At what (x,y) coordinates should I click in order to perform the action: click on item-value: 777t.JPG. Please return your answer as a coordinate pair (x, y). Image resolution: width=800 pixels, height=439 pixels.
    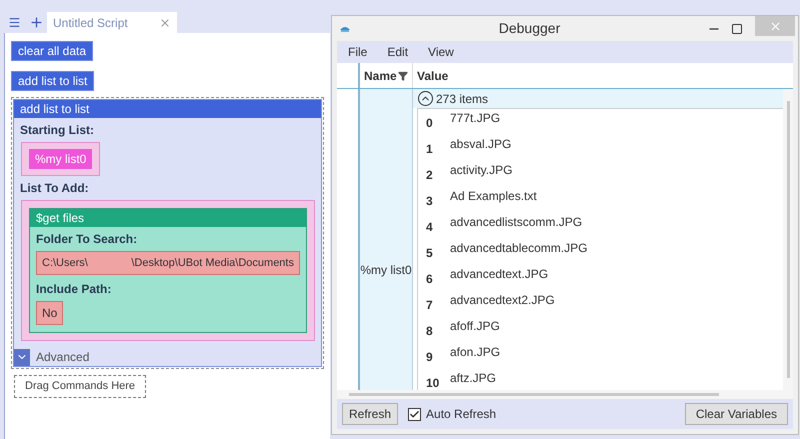
    Looking at the image, I should click on (475, 119).